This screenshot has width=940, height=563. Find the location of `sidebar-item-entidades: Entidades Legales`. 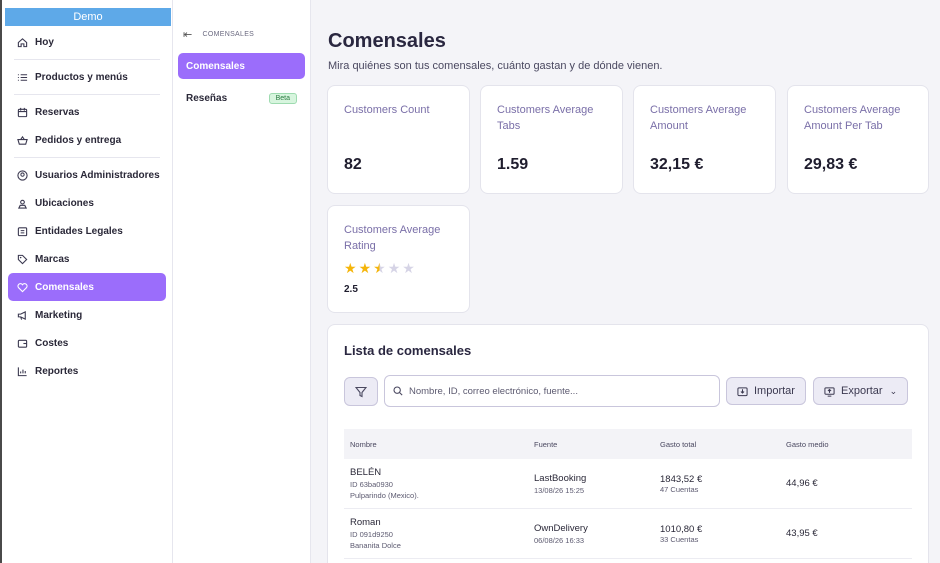

sidebar-item-entidades: Entidades Legales is located at coordinates (87, 231).